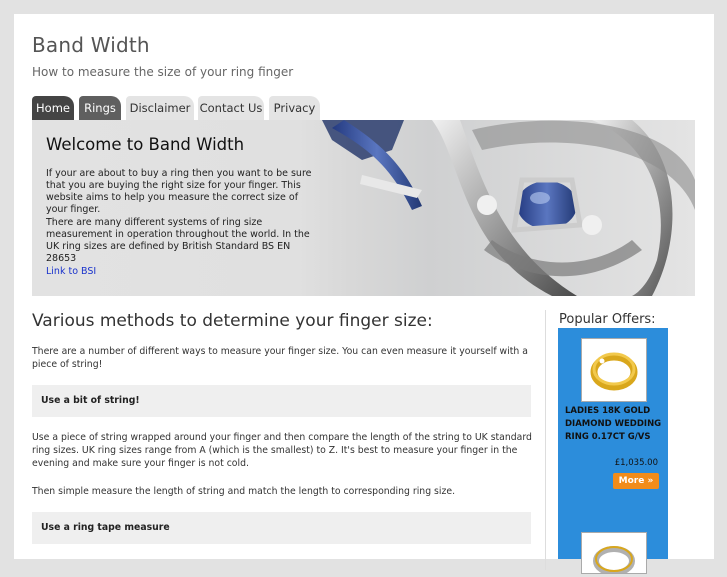  Describe the element at coordinates (636, 463) in the screenshot. I see `offer-price: £1,035.00` at that location.